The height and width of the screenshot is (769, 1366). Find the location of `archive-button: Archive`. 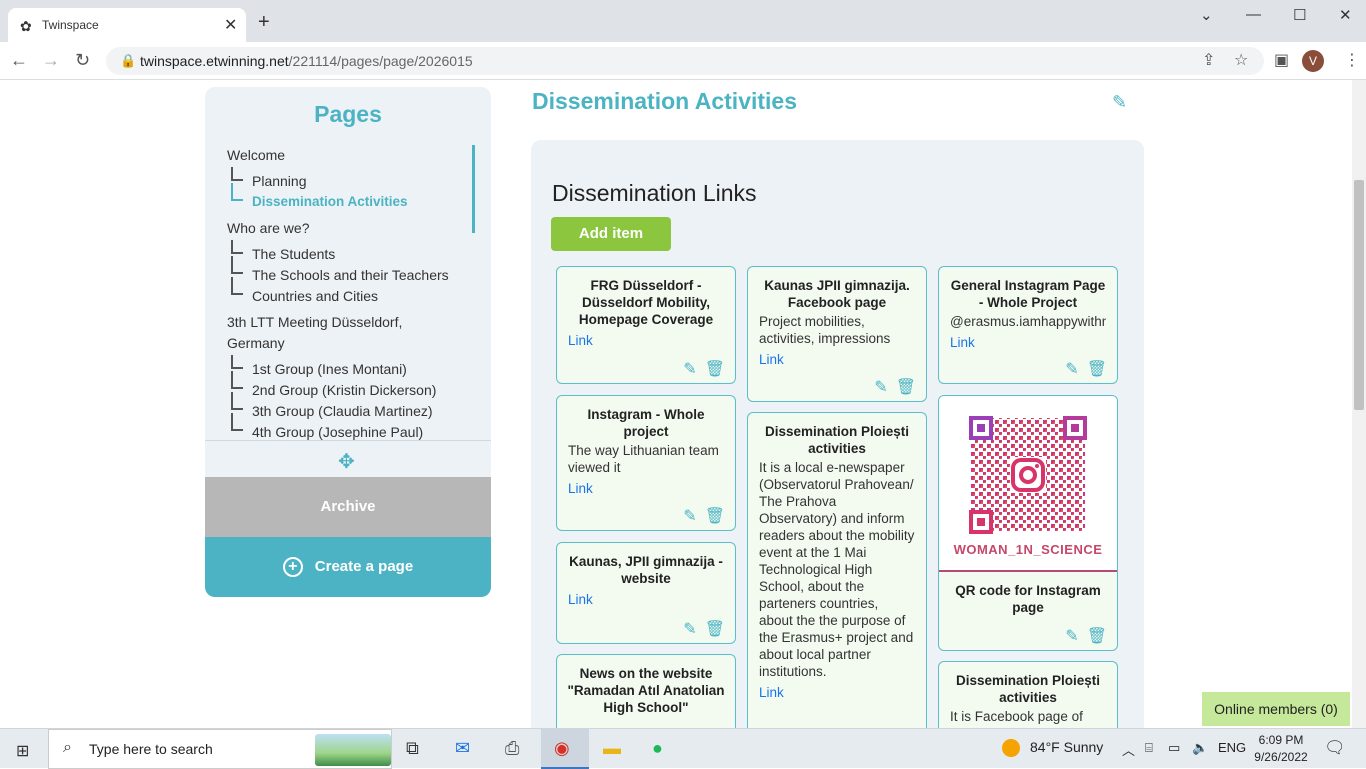

archive-button: Archive is located at coordinates (348, 507).